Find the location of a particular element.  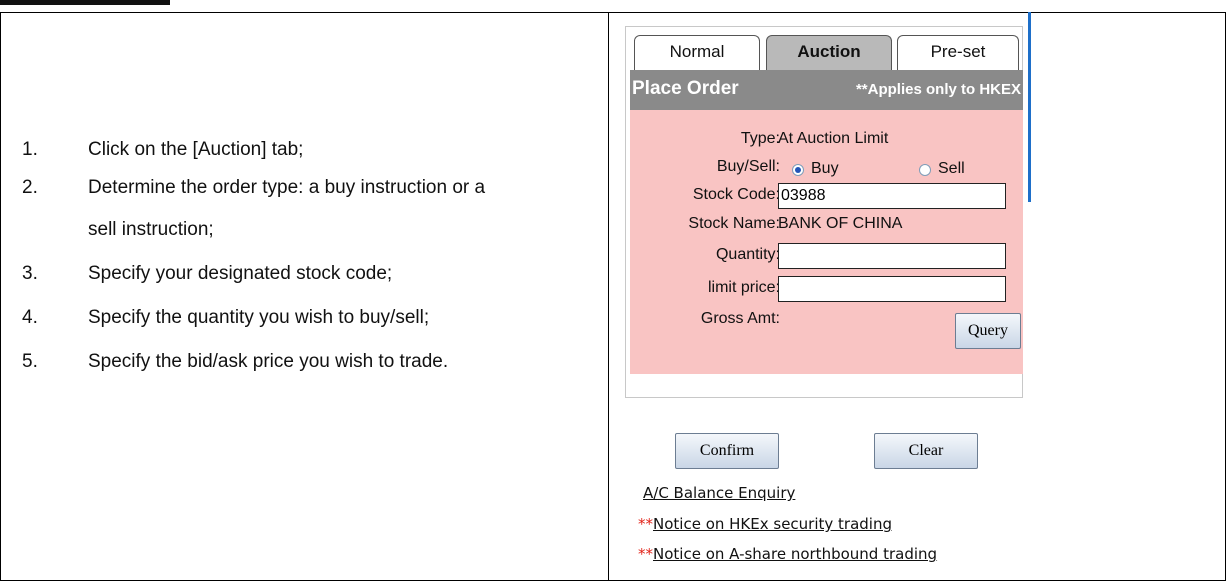

sell-radio-label: Sell is located at coordinates (951, 169).